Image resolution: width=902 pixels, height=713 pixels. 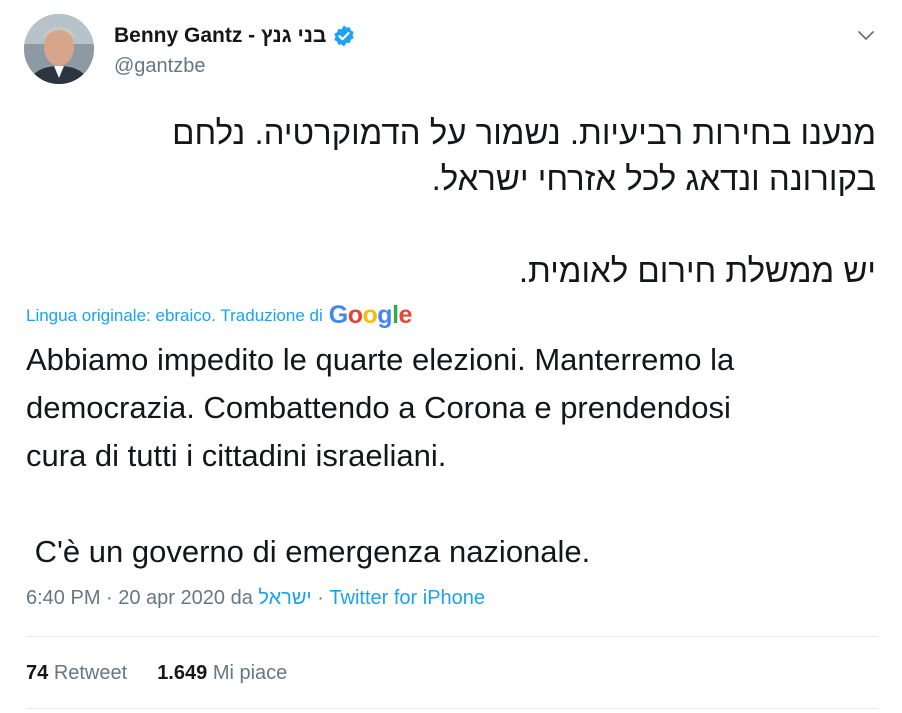 I want to click on original-text-line: בקורונה ונדאג לכל אזרחי ישראל., so click(x=653, y=178).